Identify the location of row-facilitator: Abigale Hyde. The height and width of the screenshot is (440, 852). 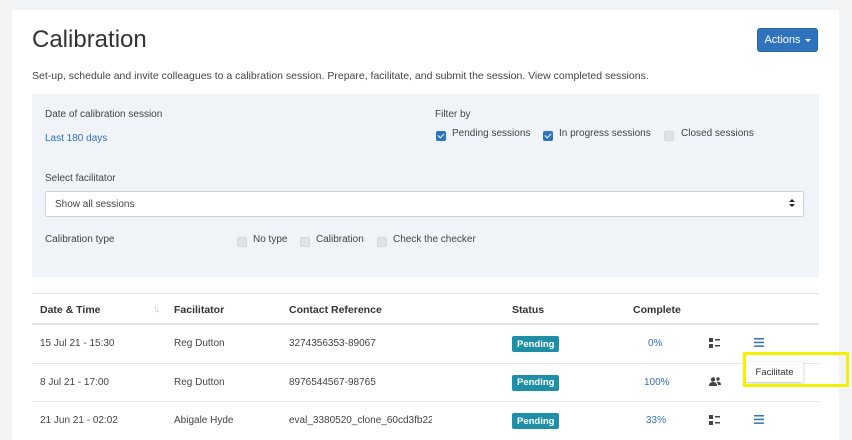
(204, 420).